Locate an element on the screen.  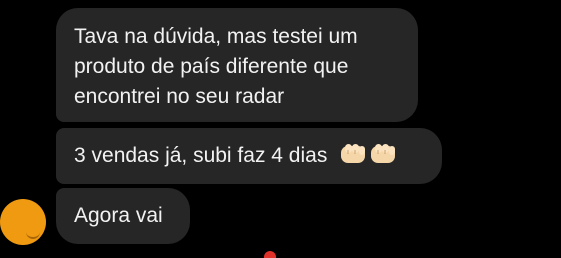
message-bubble-2: 3 vendas já, subi faz 4 dias is located at coordinates (249, 156).